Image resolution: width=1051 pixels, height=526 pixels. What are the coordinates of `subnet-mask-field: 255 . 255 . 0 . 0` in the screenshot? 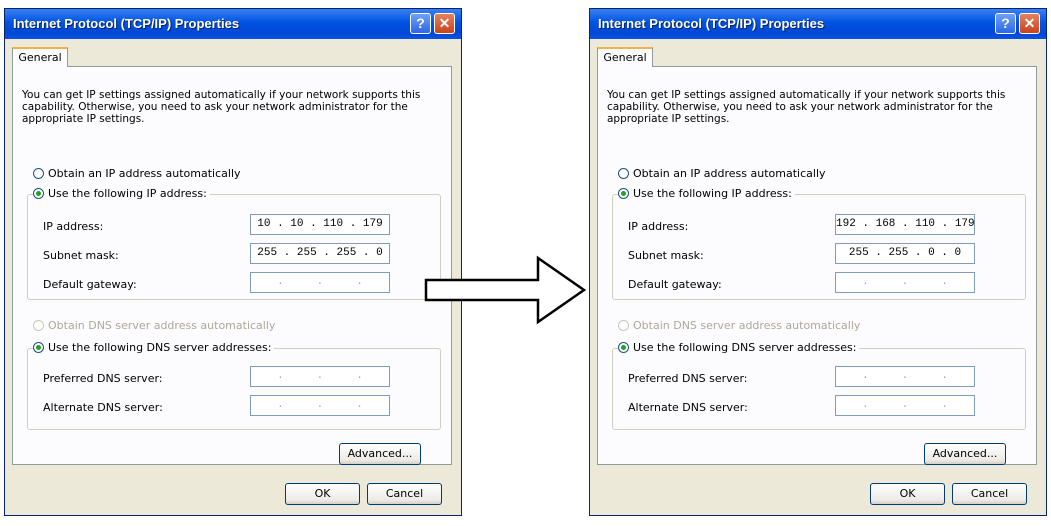 It's located at (905, 253).